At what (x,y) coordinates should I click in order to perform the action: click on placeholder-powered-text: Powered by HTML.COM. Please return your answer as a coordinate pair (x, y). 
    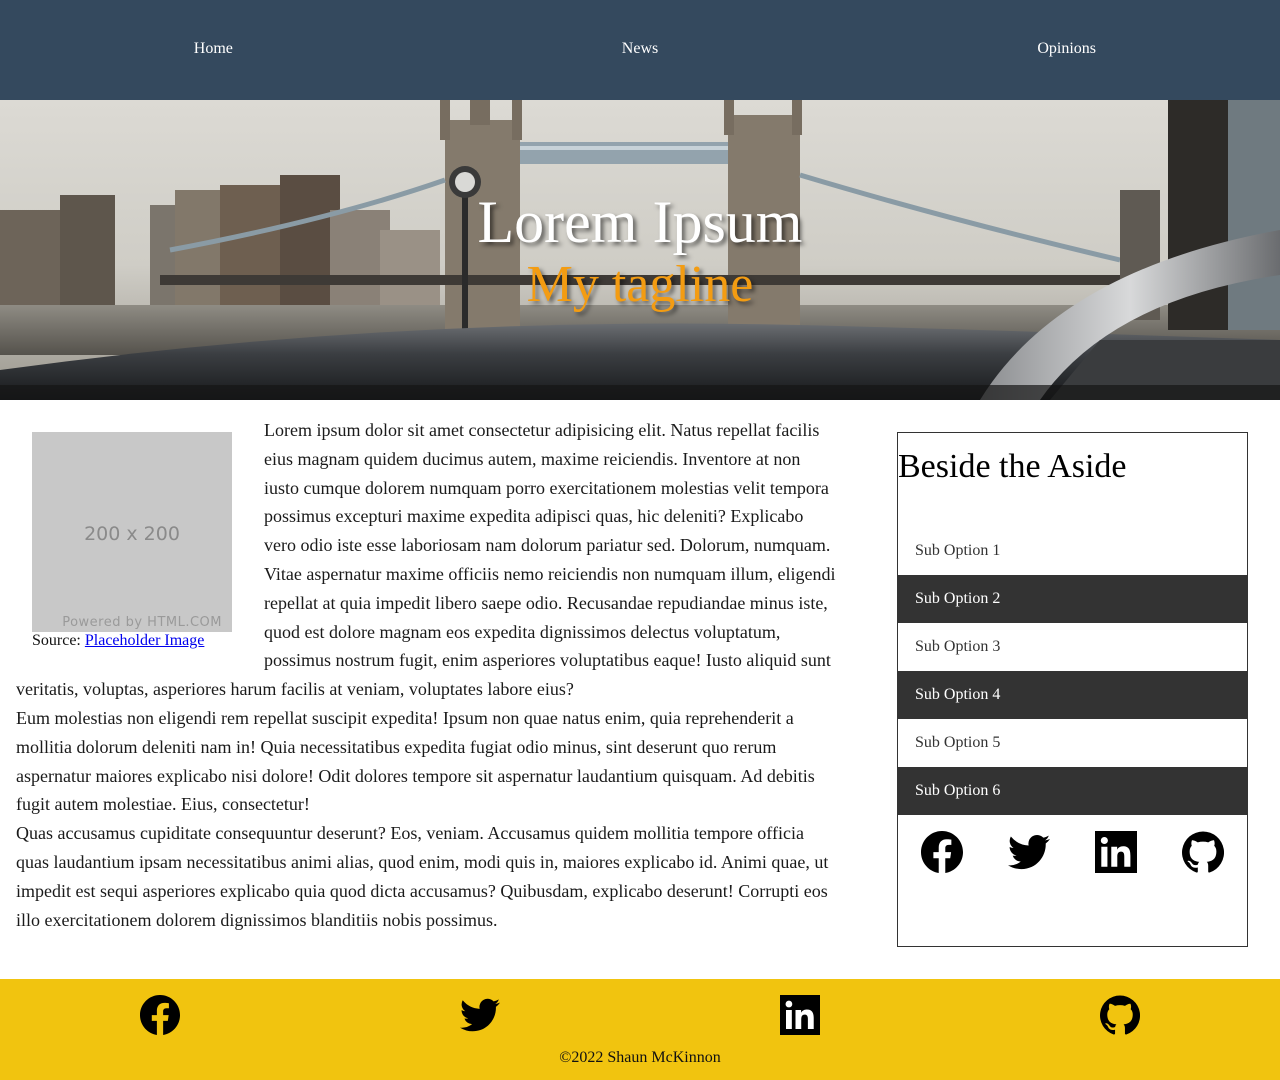
    Looking at the image, I should click on (142, 622).